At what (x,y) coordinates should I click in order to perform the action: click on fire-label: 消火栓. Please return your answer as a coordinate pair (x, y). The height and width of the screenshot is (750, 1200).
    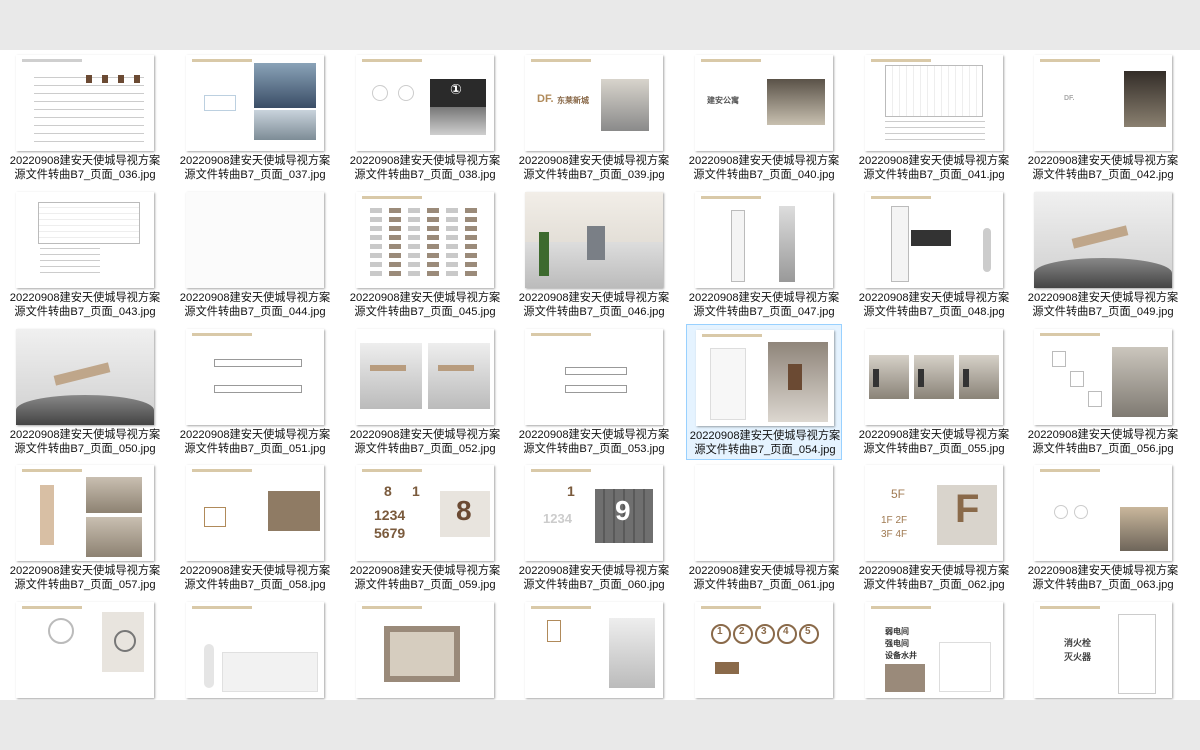
    Looking at the image, I should click on (1078, 643).